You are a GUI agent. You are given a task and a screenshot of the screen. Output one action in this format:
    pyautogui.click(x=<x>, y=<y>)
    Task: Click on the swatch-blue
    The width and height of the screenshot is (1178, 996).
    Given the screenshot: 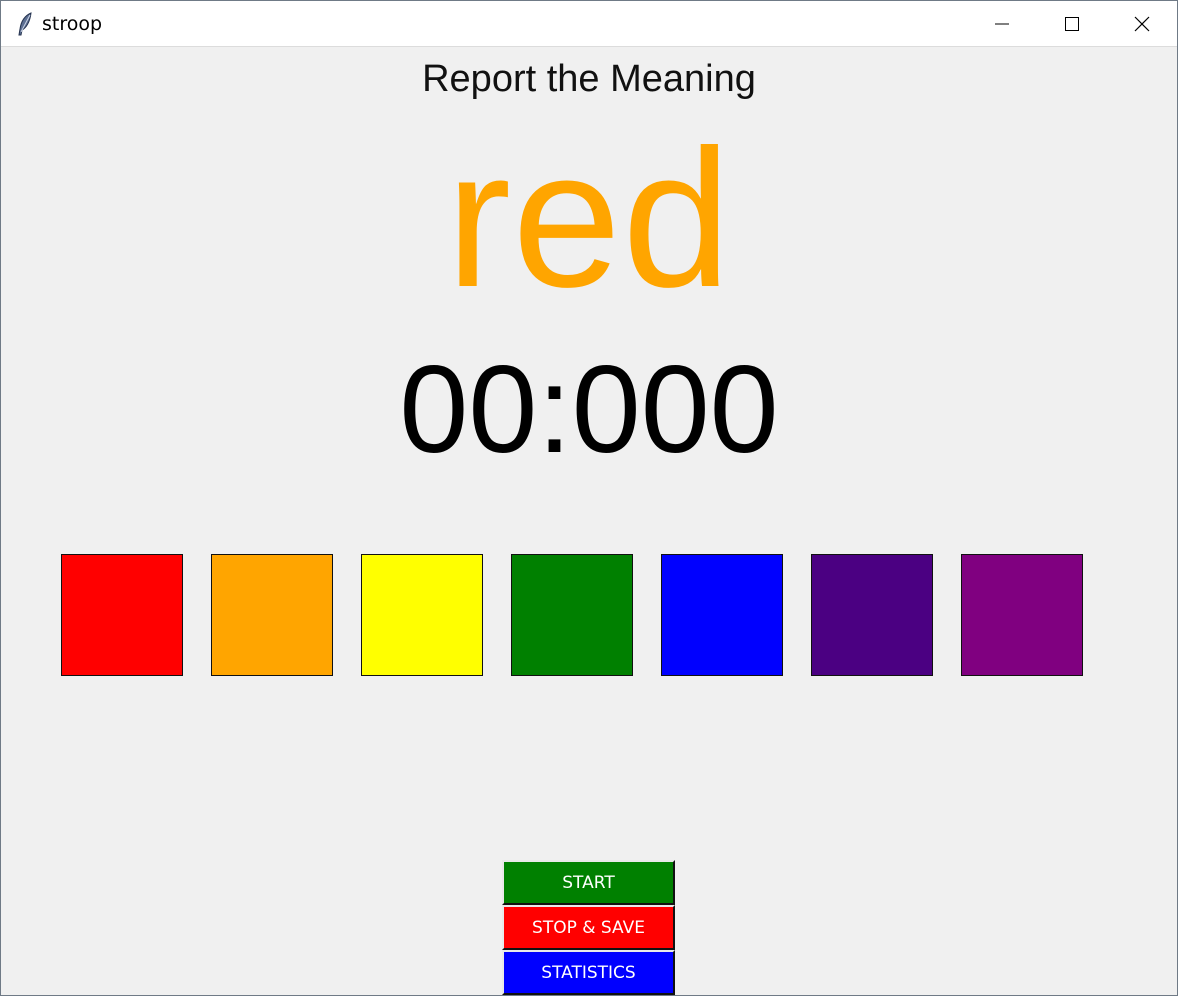 What is the action you would take?
    pyautogui.click(x=722, y=615)
    